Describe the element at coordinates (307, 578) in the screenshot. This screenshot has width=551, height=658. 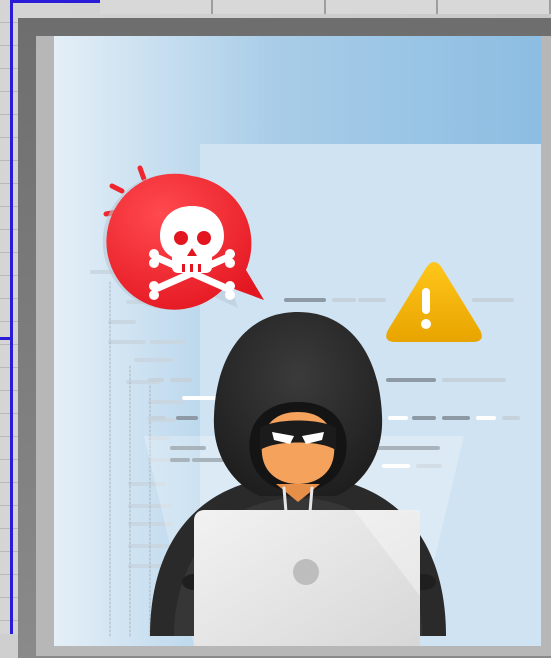
I see `laptop` at that location.